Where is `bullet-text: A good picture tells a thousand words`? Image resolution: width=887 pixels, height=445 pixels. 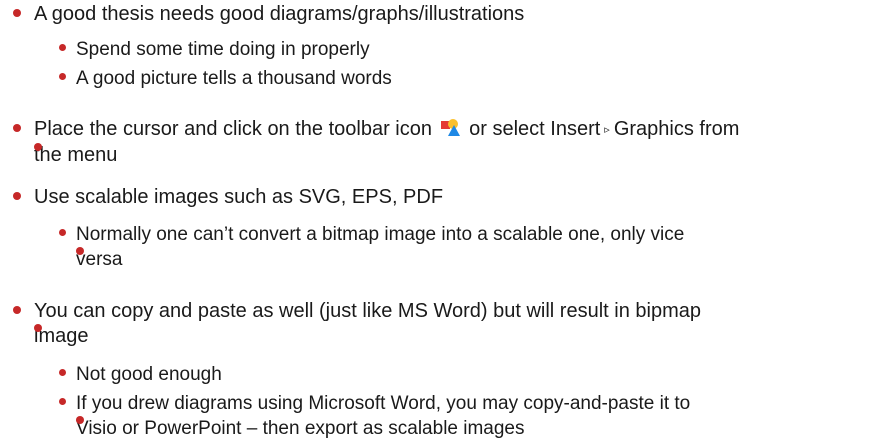 bullet-text: A good picture tells a thousand words is located at coordinates (234, 78).